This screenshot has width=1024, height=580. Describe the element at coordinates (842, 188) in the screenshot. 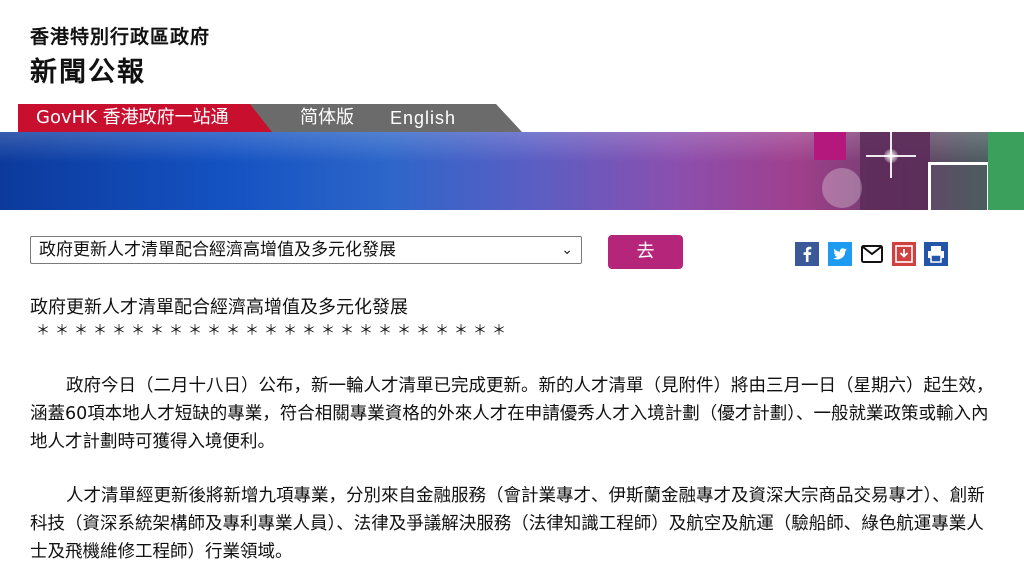

I see `banner-circle` at that location.